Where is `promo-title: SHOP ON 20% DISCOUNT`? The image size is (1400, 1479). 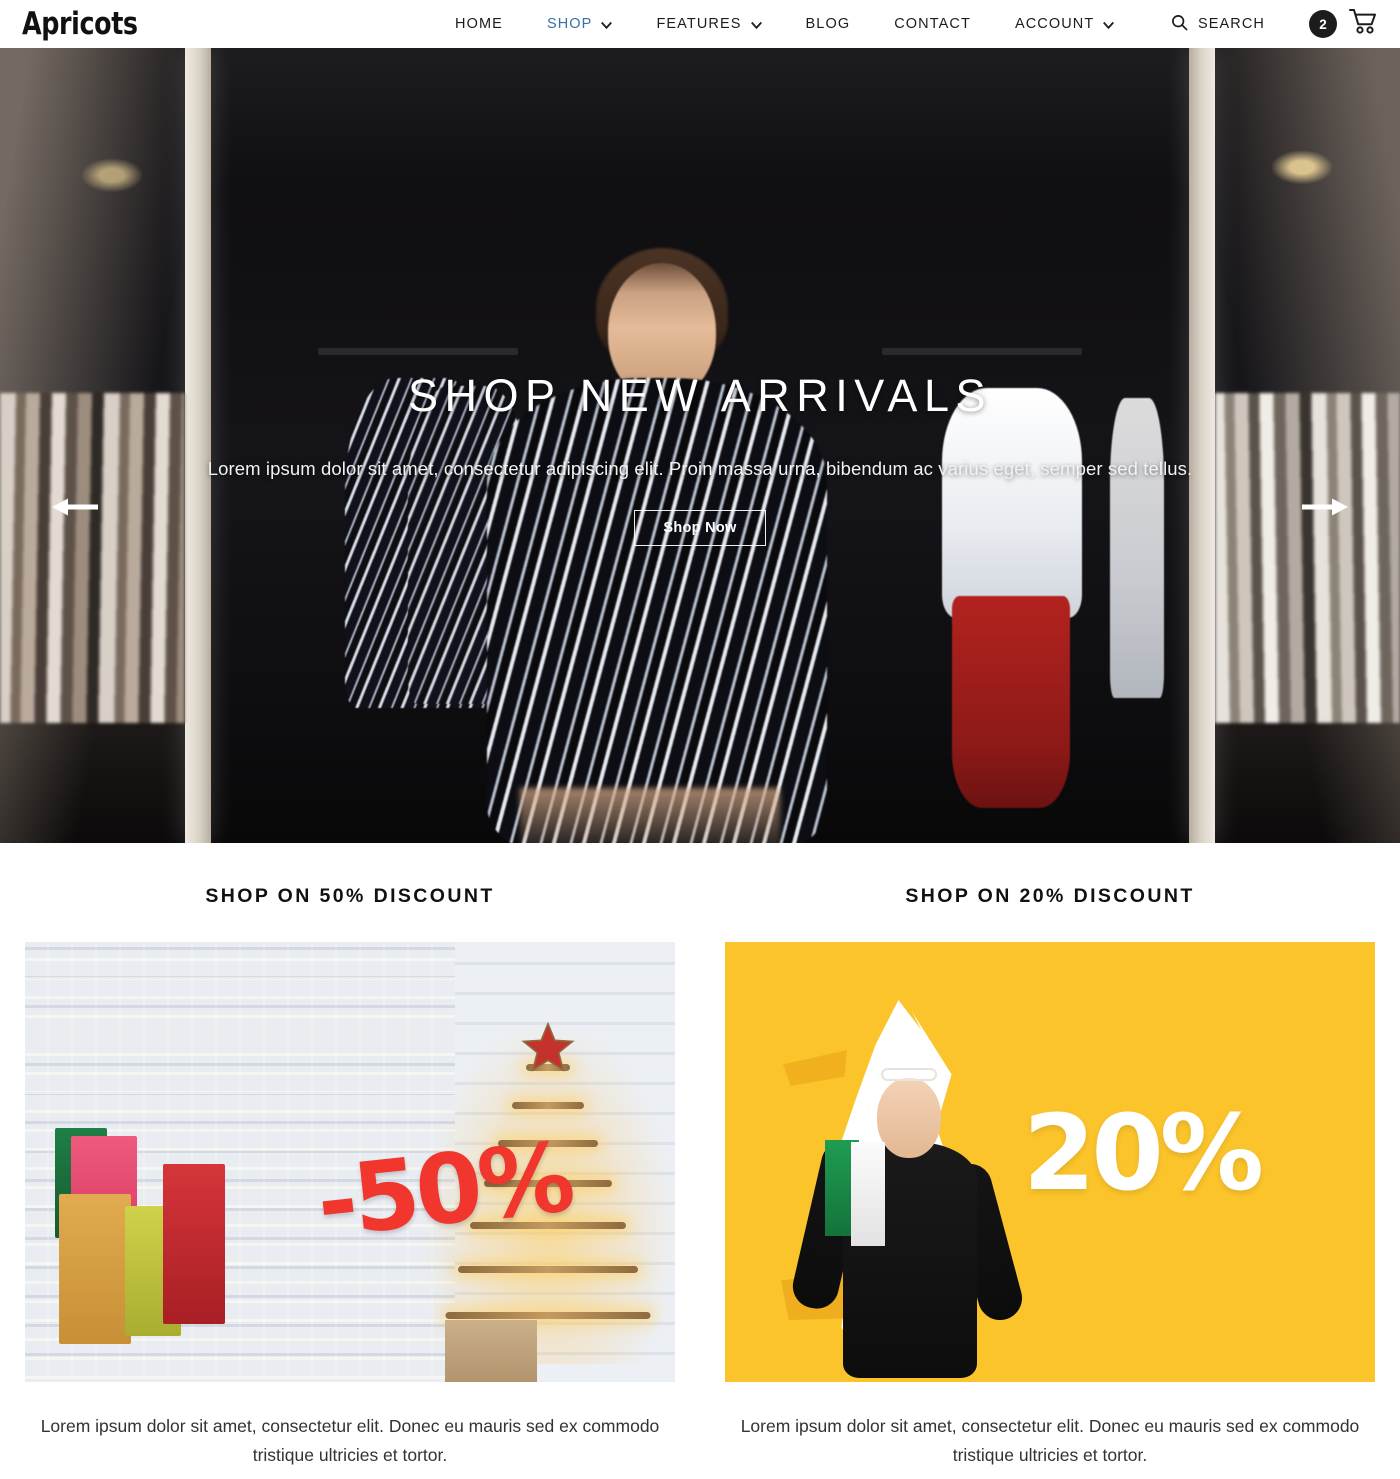 promo-title: SHOP ON 20% DISCOUNT is located at coordinates (1050, 896).